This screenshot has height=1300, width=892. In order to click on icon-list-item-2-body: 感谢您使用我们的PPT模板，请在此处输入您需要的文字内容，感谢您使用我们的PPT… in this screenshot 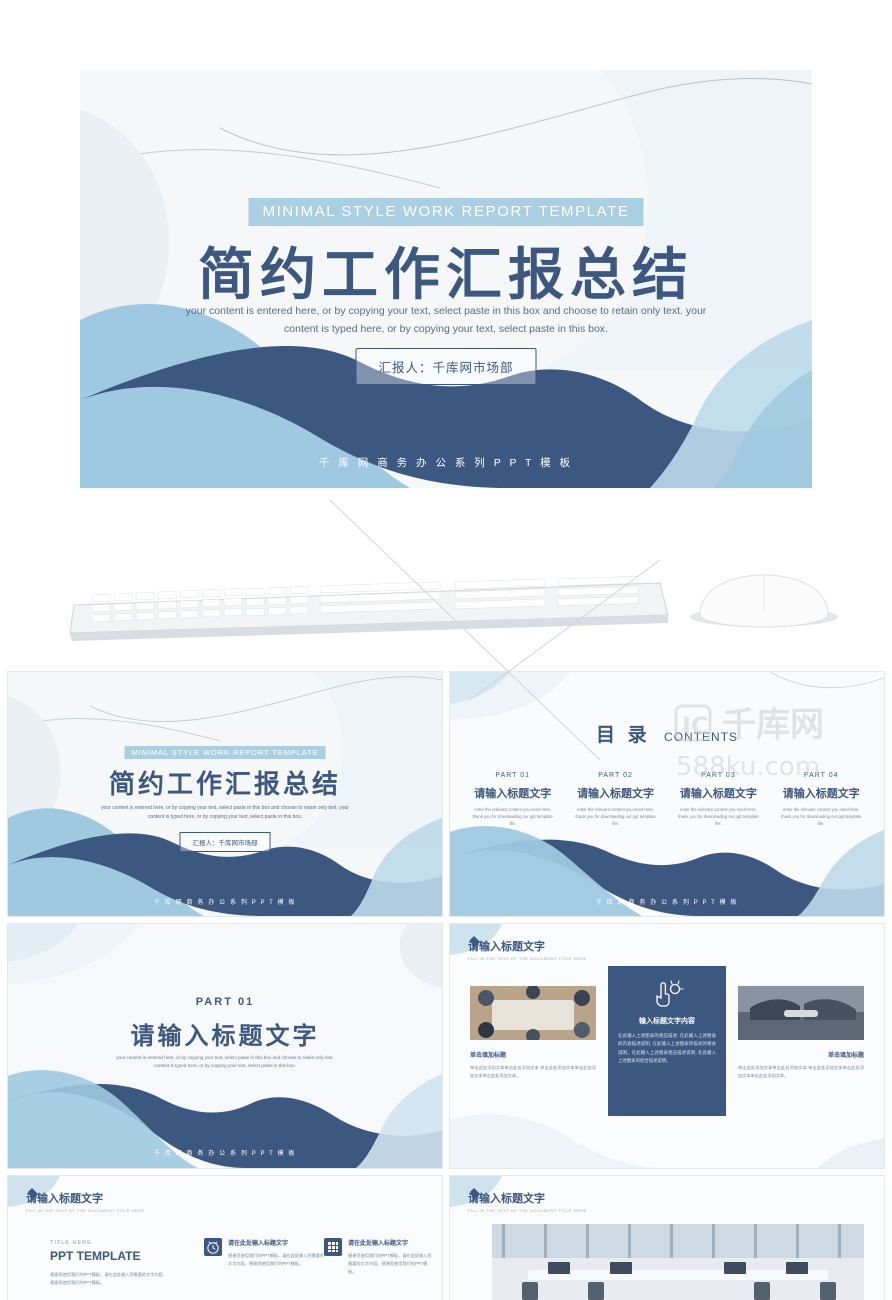, I will do `click(390, 1263)`.